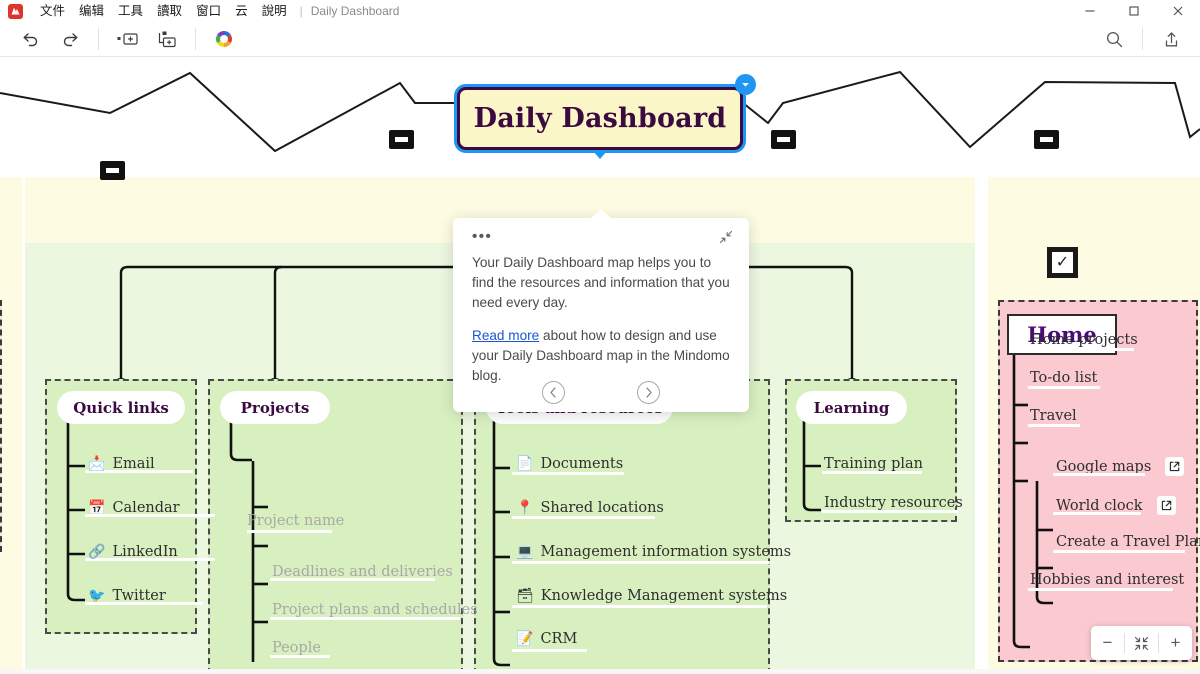  I want to click on add-subtopic-icon, so click(167, 39).